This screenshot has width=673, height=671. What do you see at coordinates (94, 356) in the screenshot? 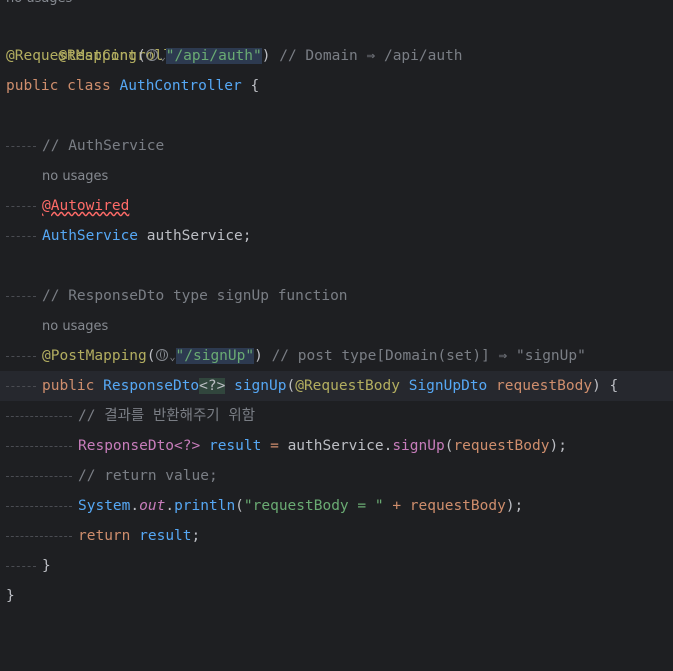
I see `annotation: @PostMapping` at bounding box center [94, 356].